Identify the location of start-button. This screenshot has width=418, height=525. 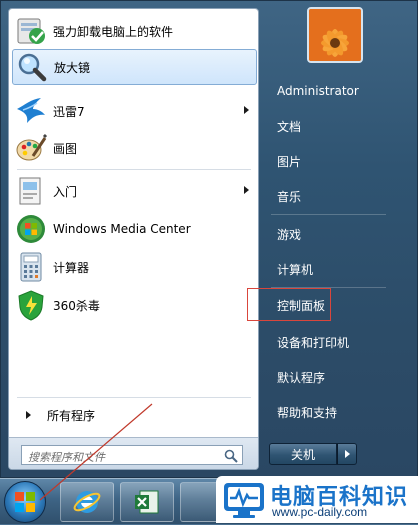
(25, 502).